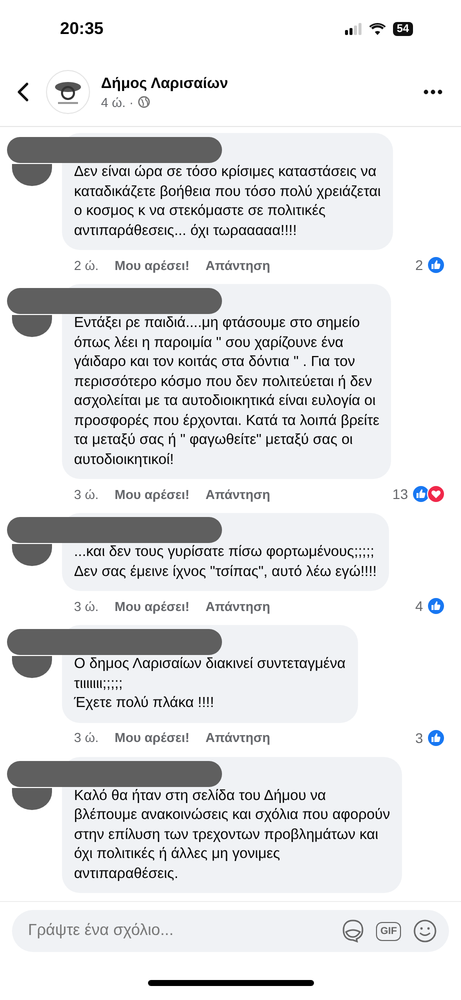  Describe the element at coordinates (402, 29) in the screenshot. I see `battery-indicator: 54` at that location.